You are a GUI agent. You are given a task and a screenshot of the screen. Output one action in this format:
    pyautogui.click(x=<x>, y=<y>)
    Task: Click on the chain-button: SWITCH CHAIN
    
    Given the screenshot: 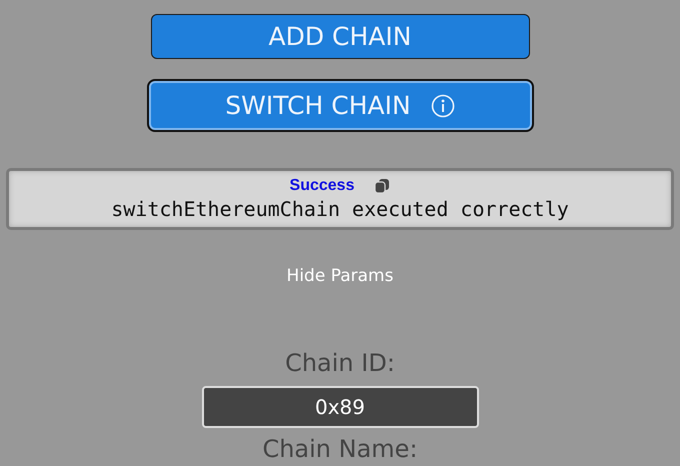 What is the action you would take?
    pyautogui.click(x=340, y=105)
    